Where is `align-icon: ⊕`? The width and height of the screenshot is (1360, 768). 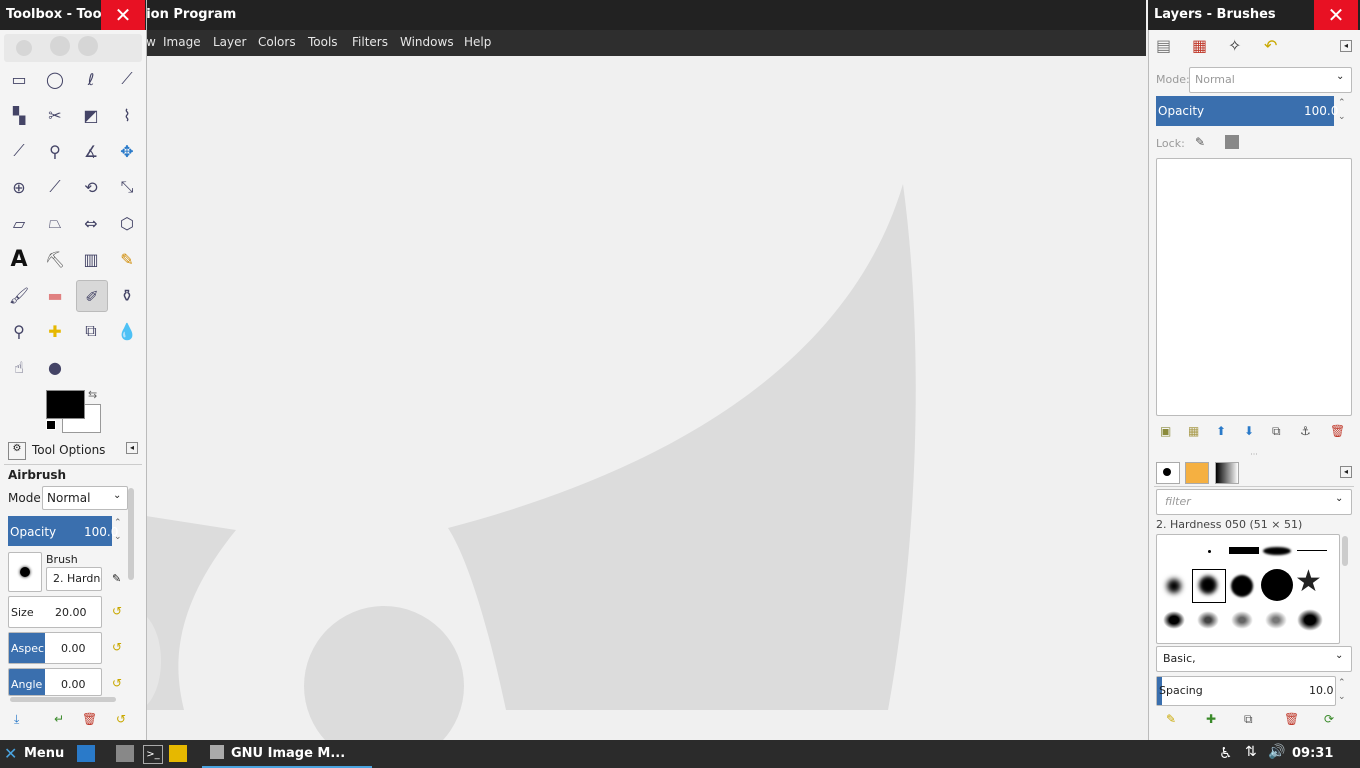 align-icon: ⊕ is located at coordinates (19, 187).